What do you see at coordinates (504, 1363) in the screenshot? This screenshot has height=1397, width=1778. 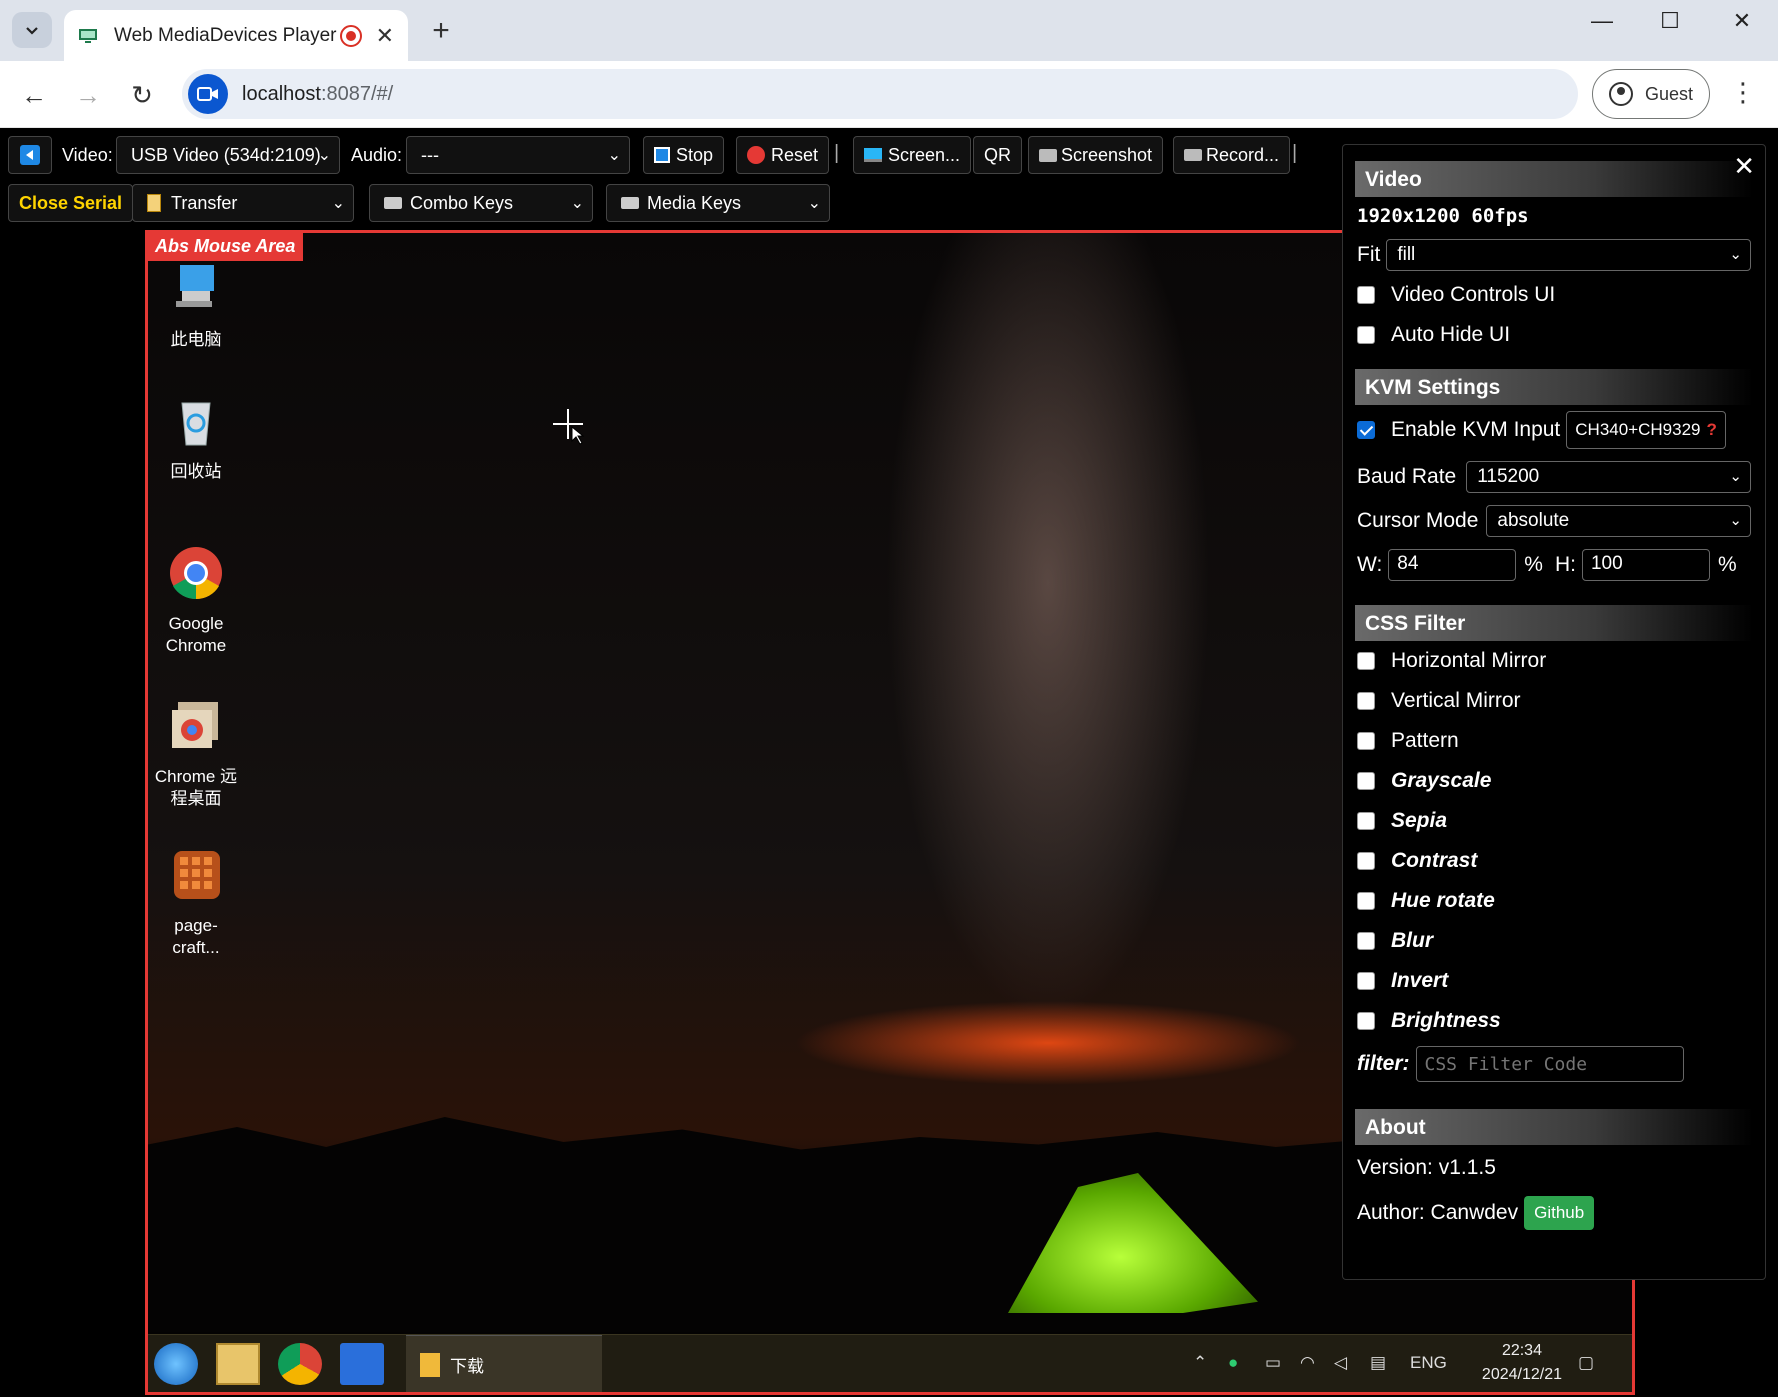 I see `taskbar-downloads-window: 下载` at bounding box center [504, 1363].